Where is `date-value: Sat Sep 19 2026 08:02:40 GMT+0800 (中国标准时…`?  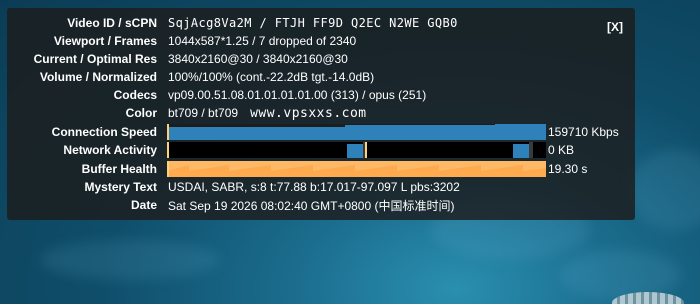 date-value: Sat Sep 19 2026 08:02:40 GMT+0800 (中国标准时… is located at coordinates (311, 205).